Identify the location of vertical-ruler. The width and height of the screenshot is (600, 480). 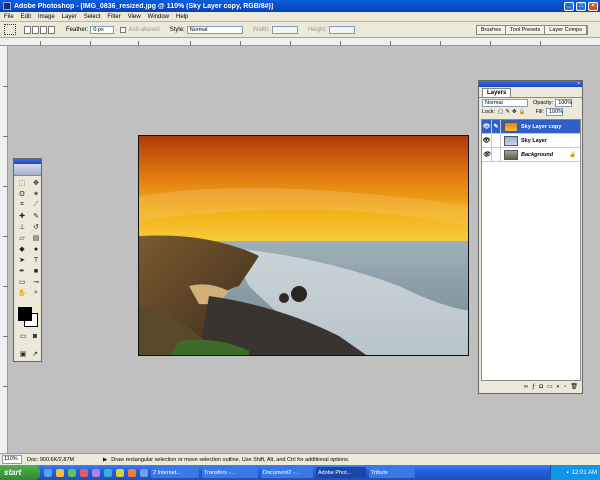
(4, 249).